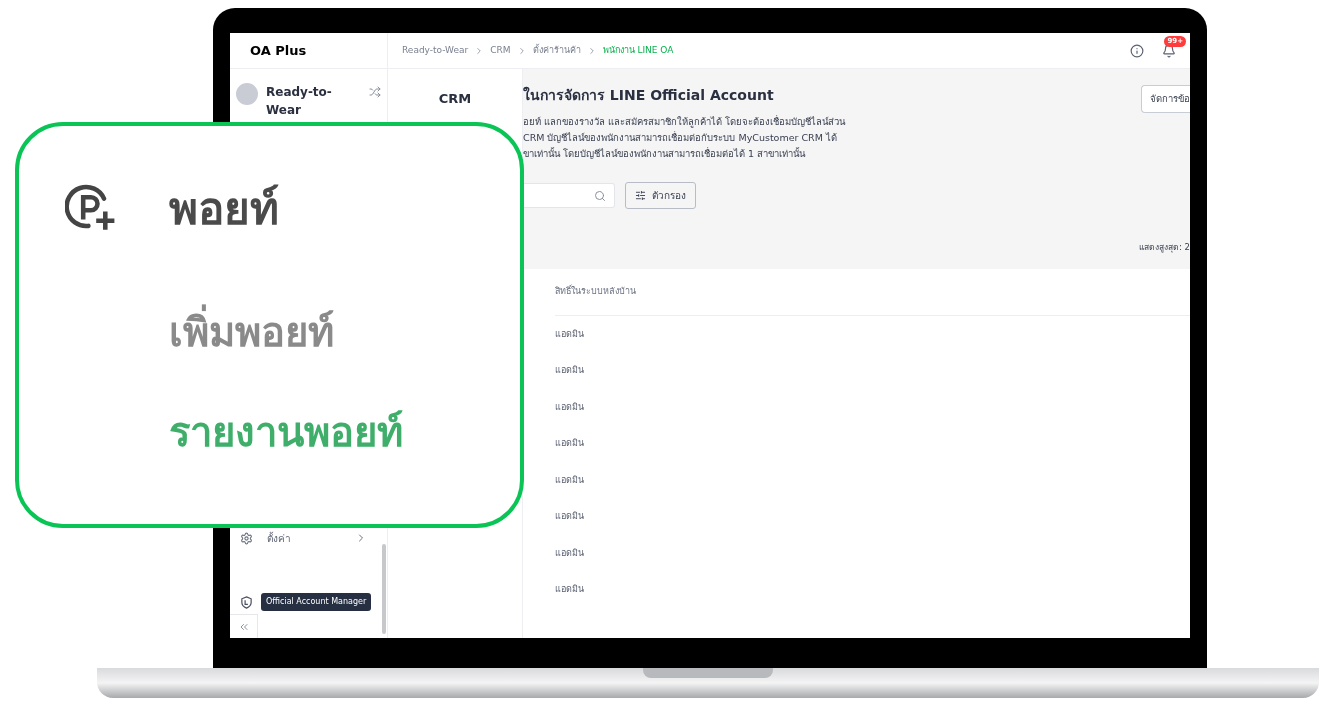 The width and height of the screenshot is (1319, 713). I want to click on breadcrumb-link: พนักงาน LINE OA, so click(638, 50).